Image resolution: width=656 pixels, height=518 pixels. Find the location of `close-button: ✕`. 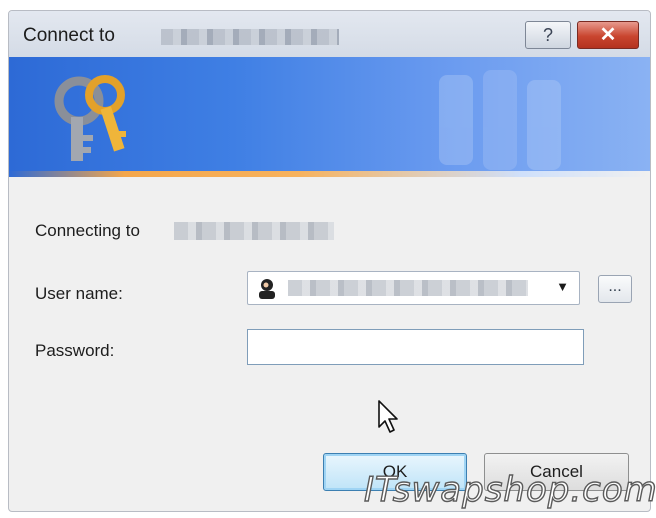

close-button: ✕ is located at coordinates (608, 35).